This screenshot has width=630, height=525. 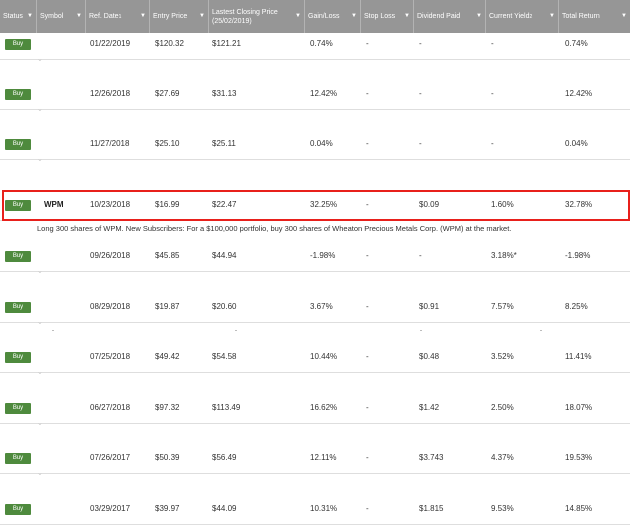 I want to click on entry-price-cell: $16.99, so click(x=167, y=204).